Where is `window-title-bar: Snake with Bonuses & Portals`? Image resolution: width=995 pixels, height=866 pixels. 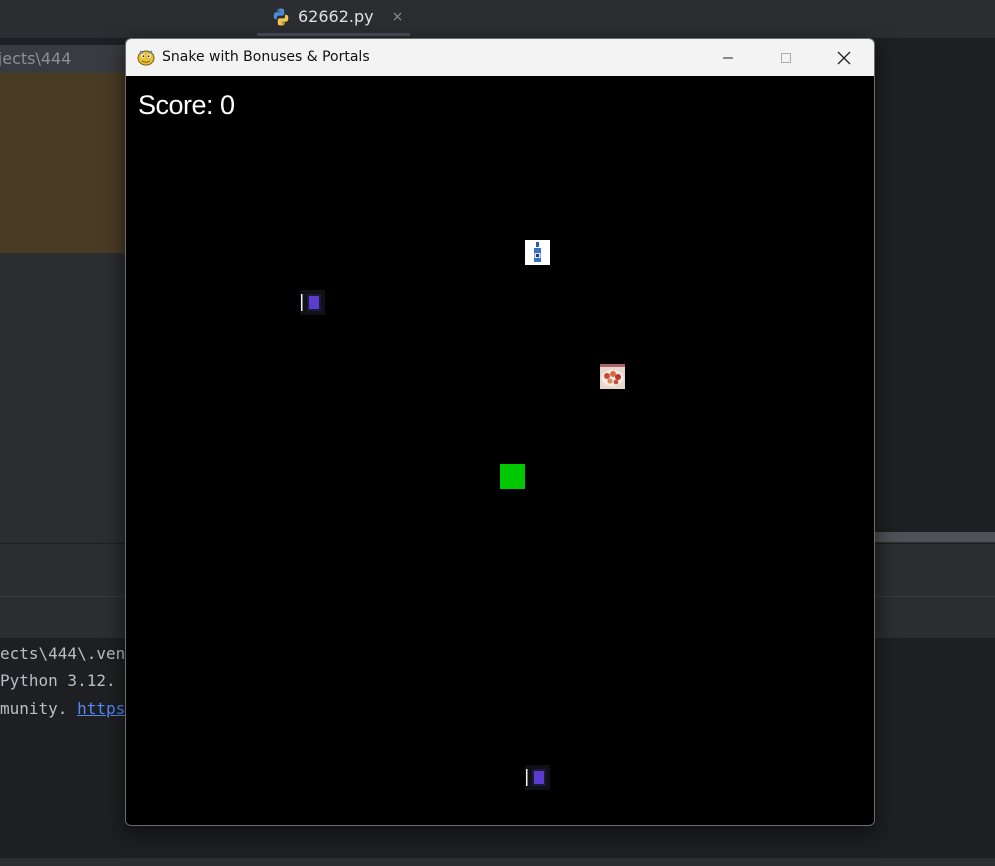
window-title-bar: Snake with Bonuses & Portals is located at coordinates (500, 58).